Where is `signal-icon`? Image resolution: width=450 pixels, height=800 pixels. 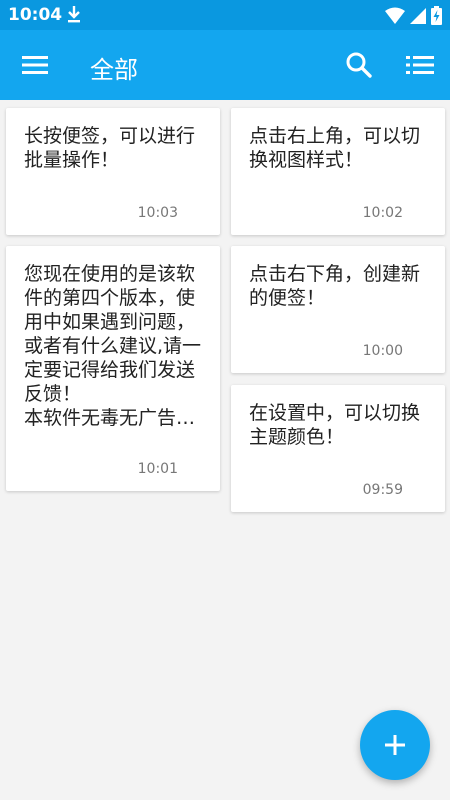
signal-icon is located at coordinates (418, 18).